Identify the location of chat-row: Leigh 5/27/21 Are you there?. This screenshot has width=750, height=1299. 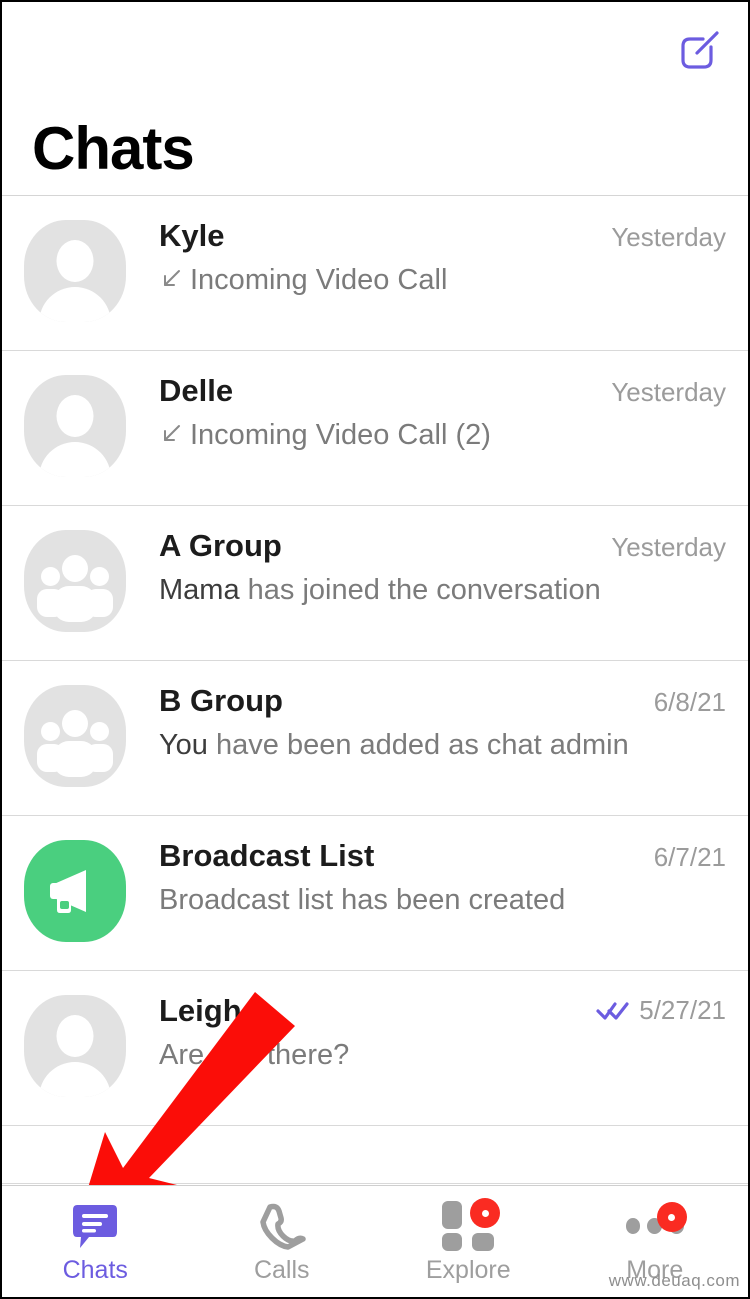
(375, 1048).